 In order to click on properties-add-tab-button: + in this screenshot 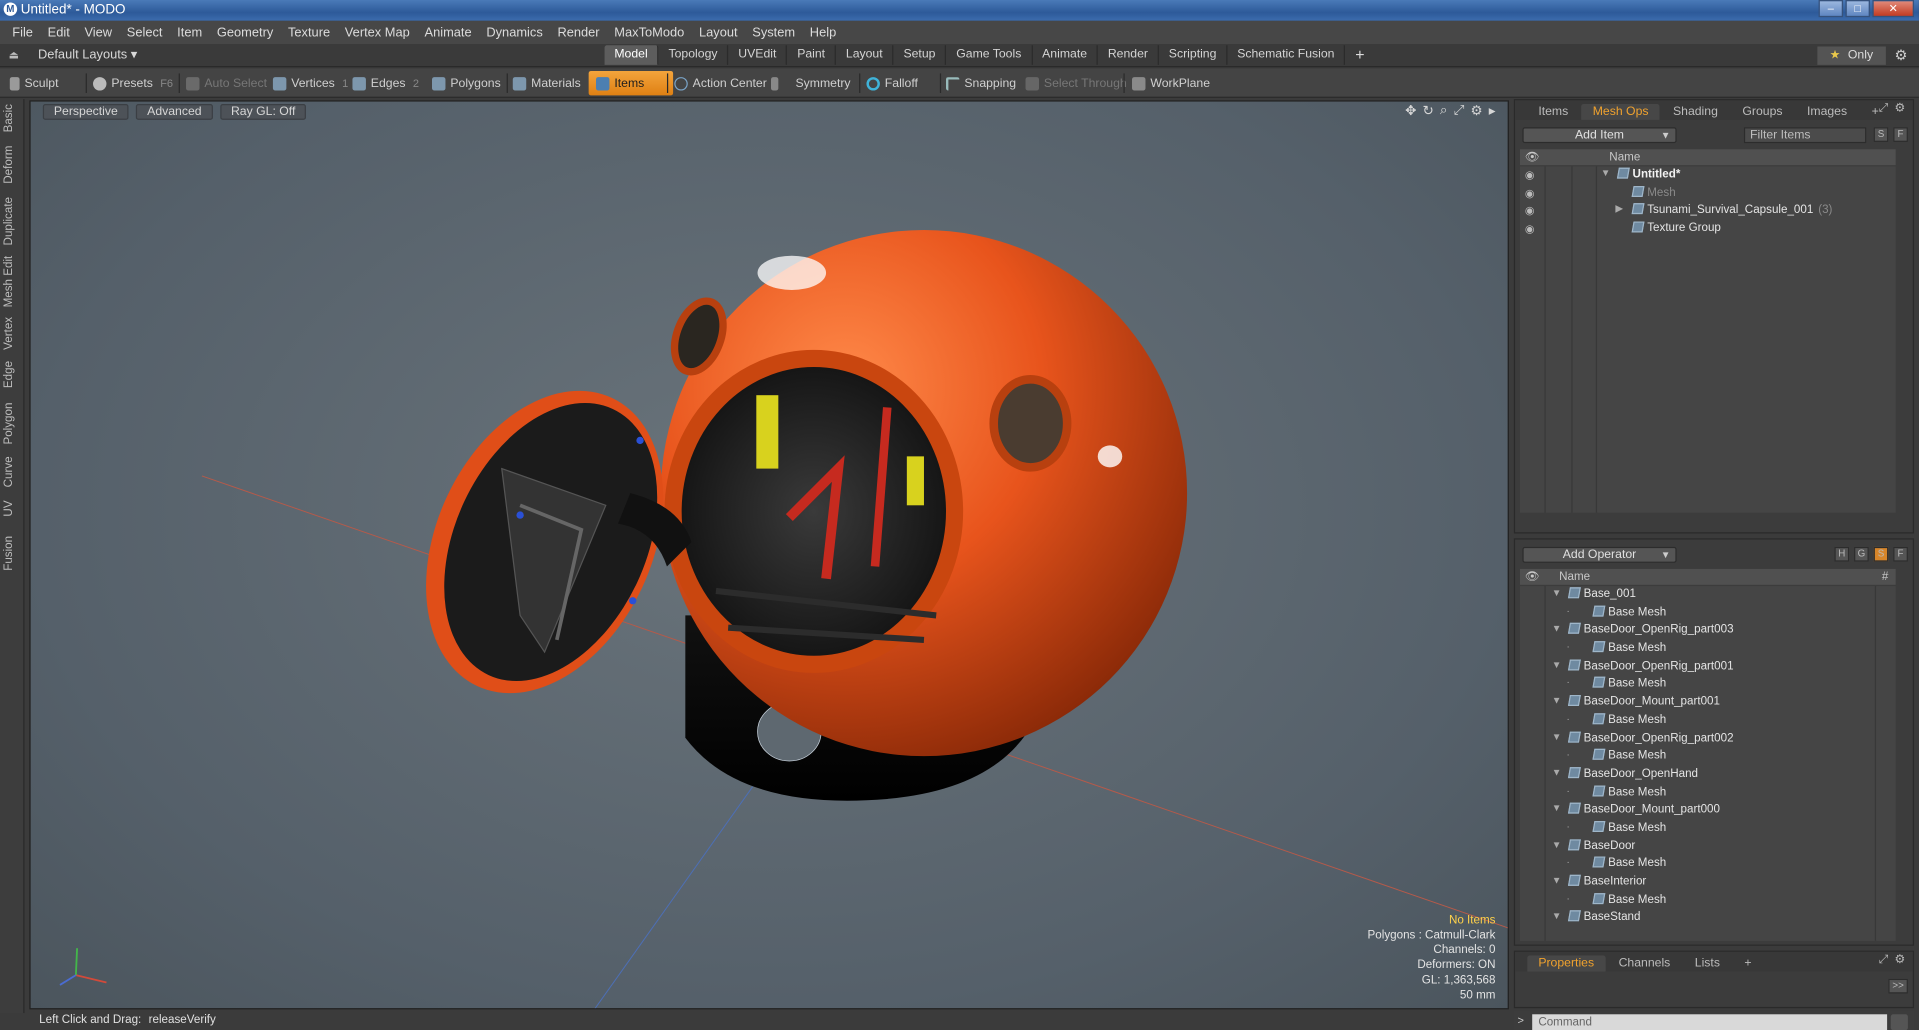, I will do `click(1747, 964)`.